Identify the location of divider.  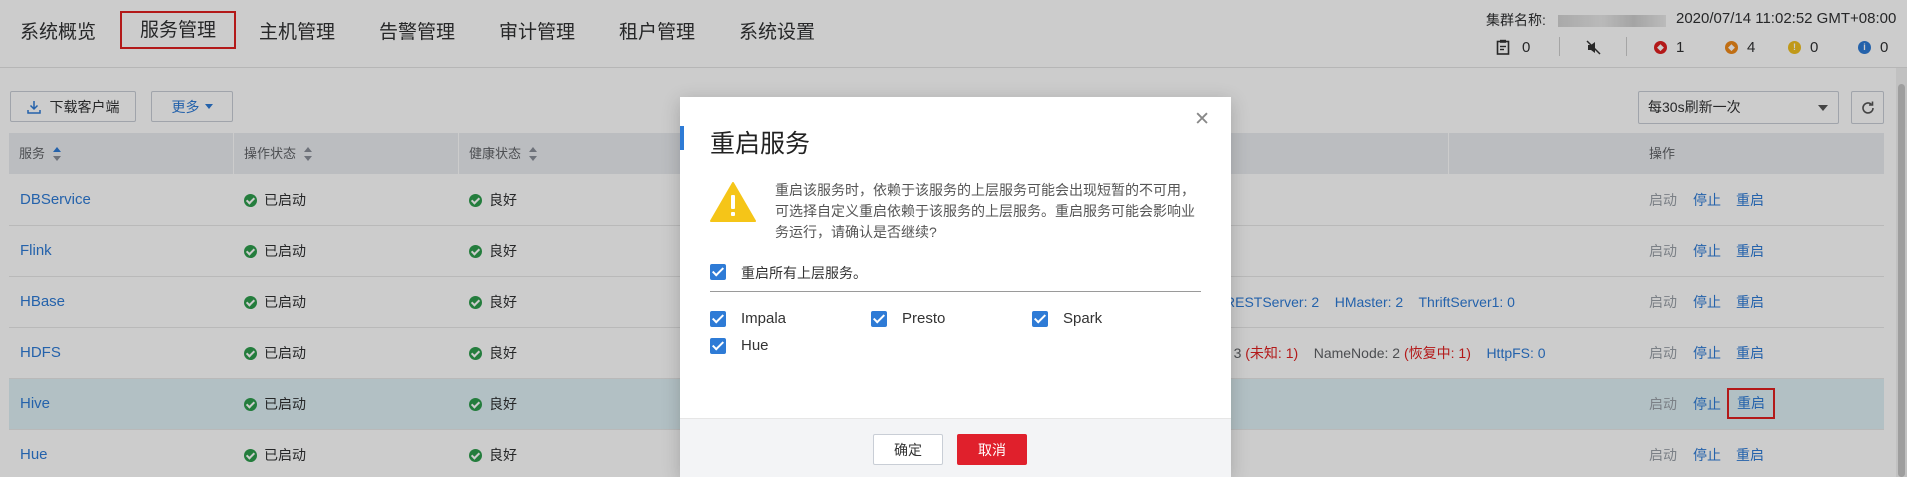
(955, 291).